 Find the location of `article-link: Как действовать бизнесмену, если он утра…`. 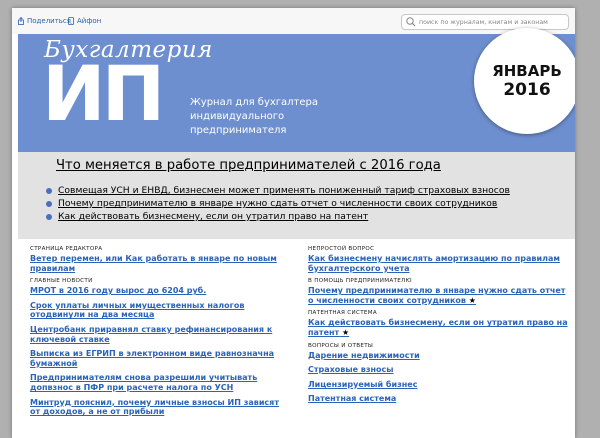

article-link: Как действовать бизнесмену, если он утра… is located at coordinates (439, 327).